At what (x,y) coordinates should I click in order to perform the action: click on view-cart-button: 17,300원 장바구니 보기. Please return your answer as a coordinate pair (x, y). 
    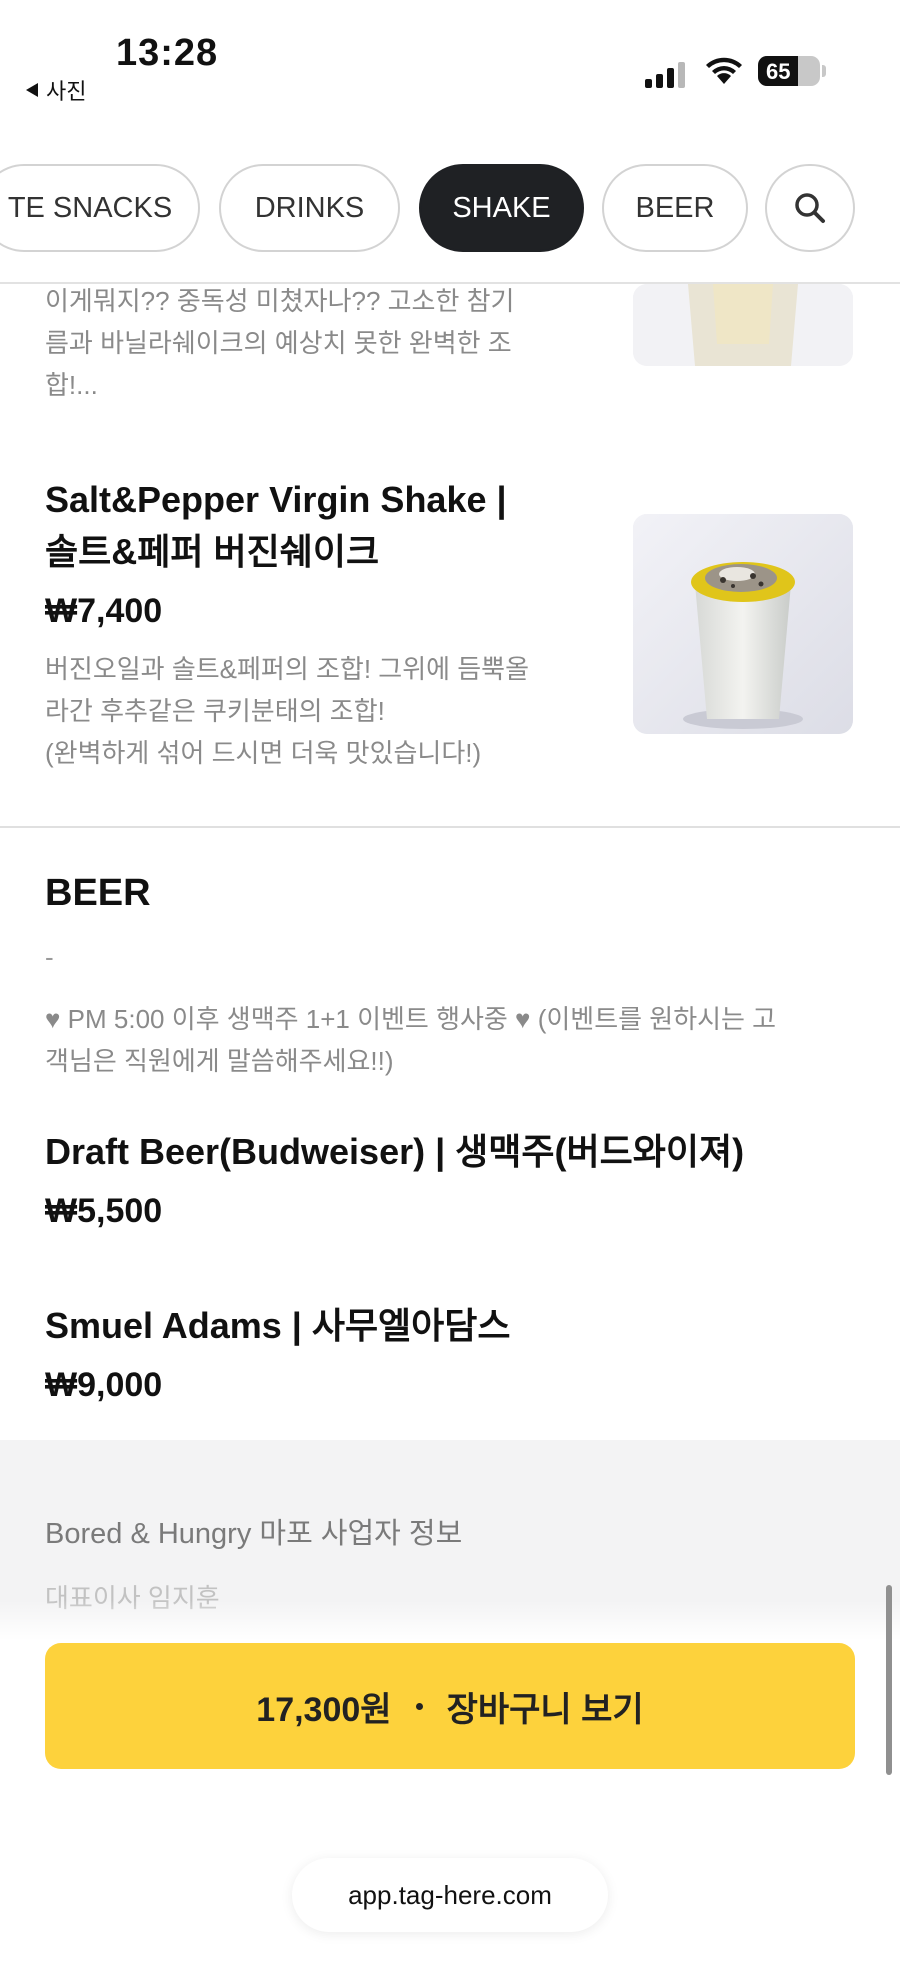
    Looking at the image, I should click on (450, 1706).